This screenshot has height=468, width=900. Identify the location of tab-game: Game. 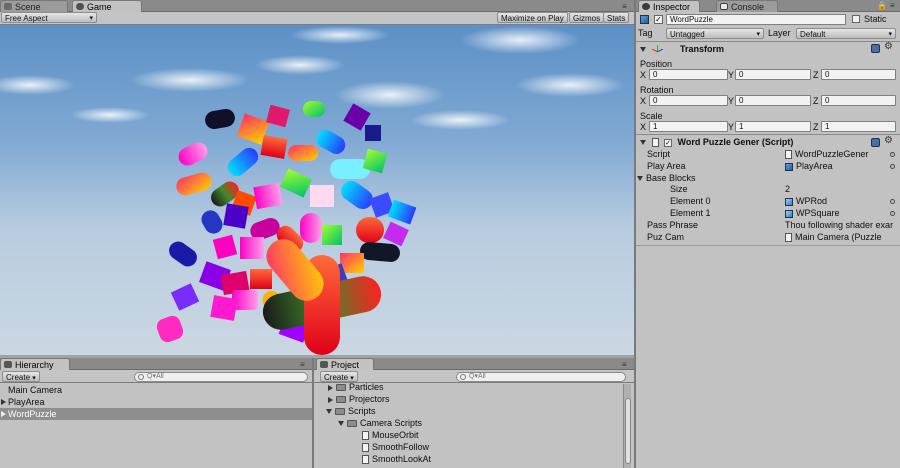
(107, 6).